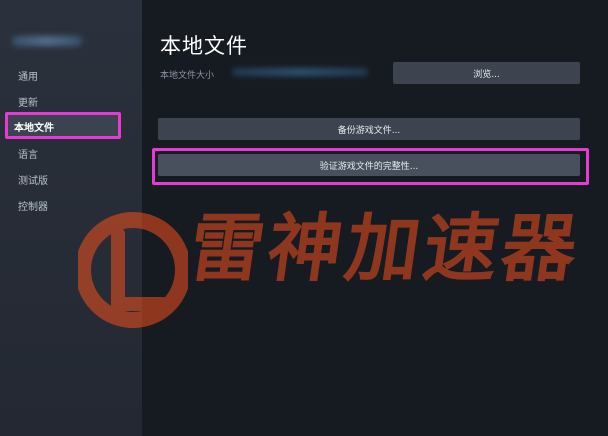  Describe the element at coordinates (204, 46) in the screenshot. I see `page-title: 本地文件` at that location.